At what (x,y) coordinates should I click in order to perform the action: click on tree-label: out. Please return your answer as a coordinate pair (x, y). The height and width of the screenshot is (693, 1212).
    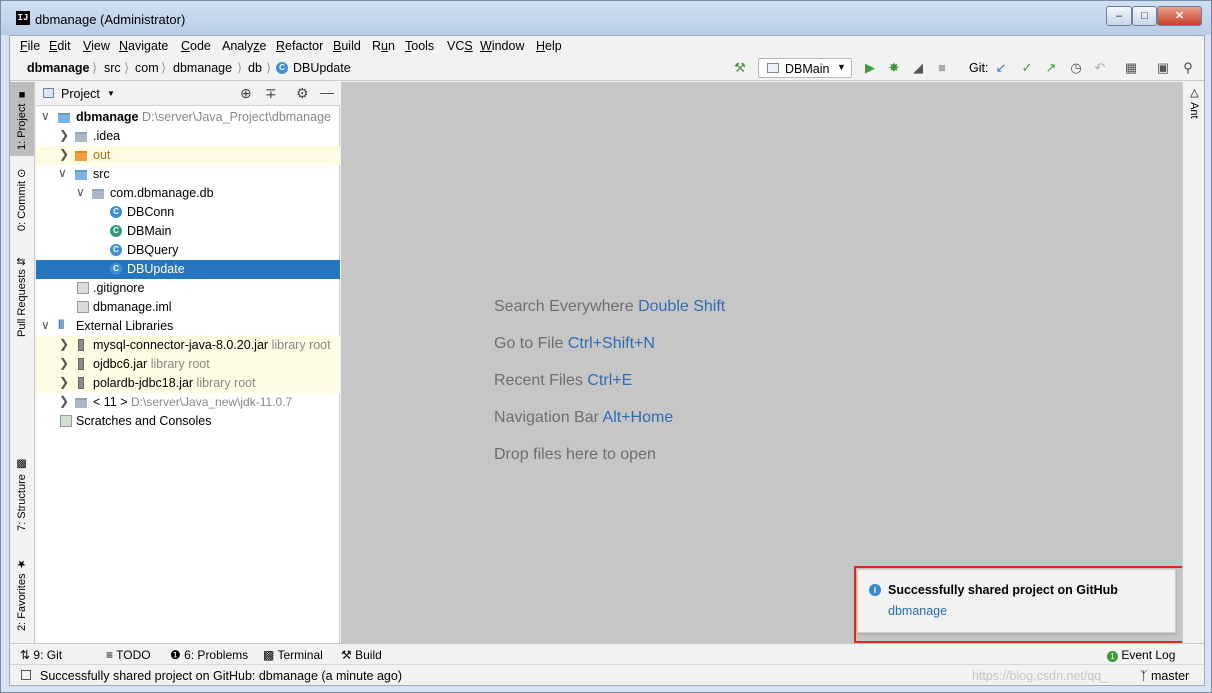
    Looking at the image, I should click on (102, 155).